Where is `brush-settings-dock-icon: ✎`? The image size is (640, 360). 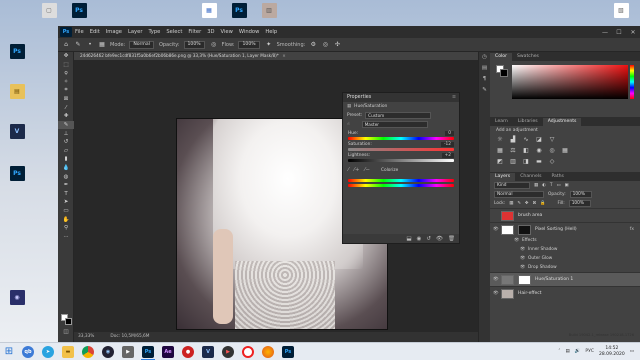 brush-settings-dock-icon: ✎ is located at coordinates (484, 90).